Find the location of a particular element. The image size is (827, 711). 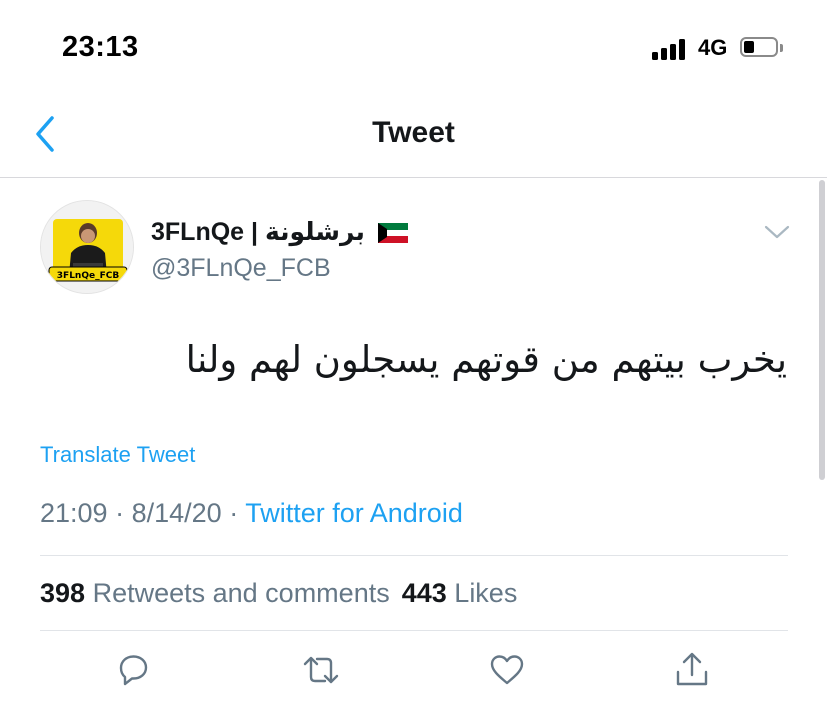

display-name-text: 3FLnQe | برشلونة is located at coordinates (258, 232).